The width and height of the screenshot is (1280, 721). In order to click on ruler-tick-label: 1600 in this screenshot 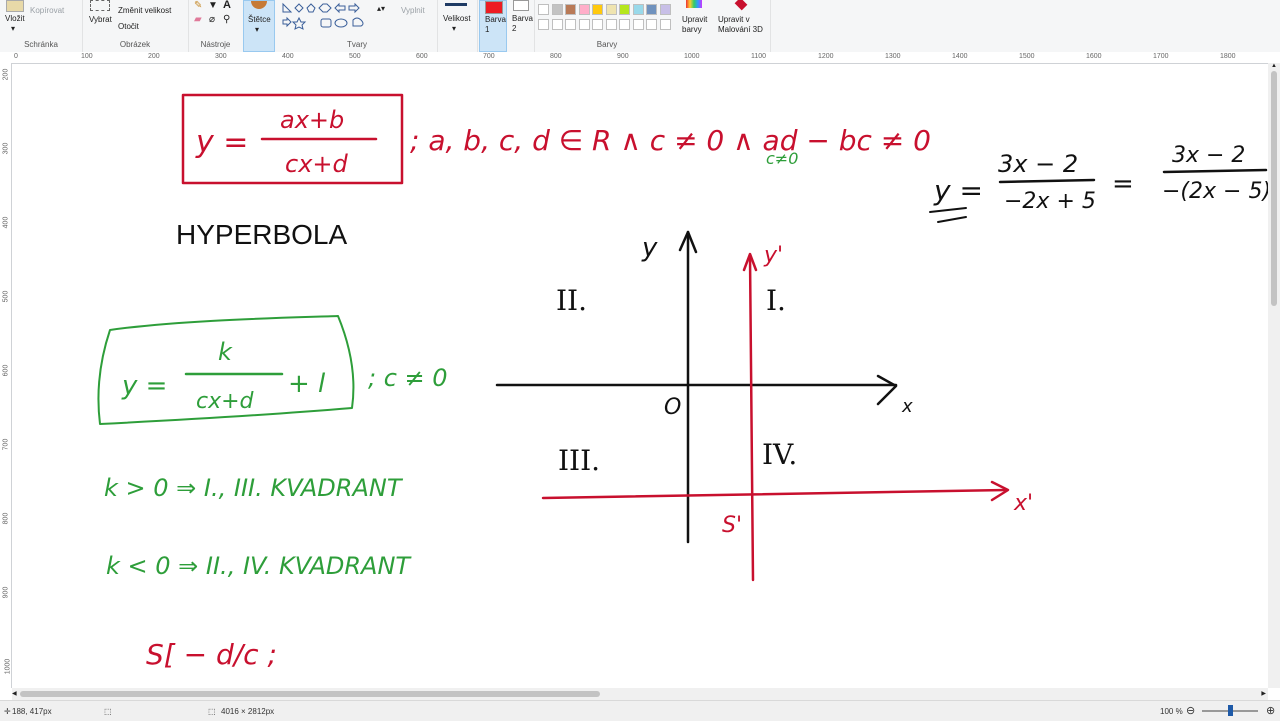, I will do `click(1094, 56)`.